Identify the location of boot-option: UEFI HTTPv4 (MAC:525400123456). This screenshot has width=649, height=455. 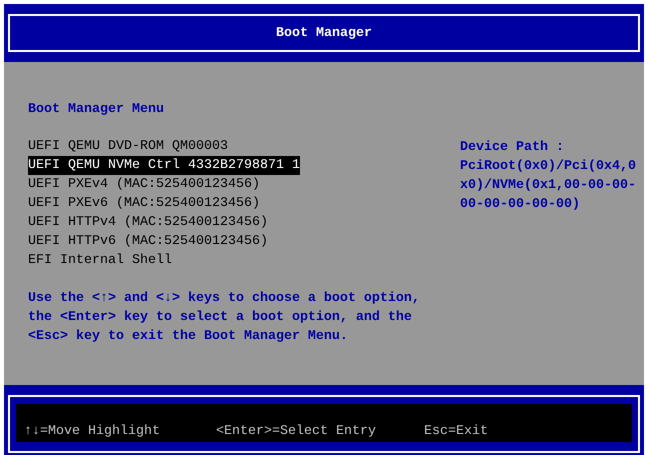
(148, 222).